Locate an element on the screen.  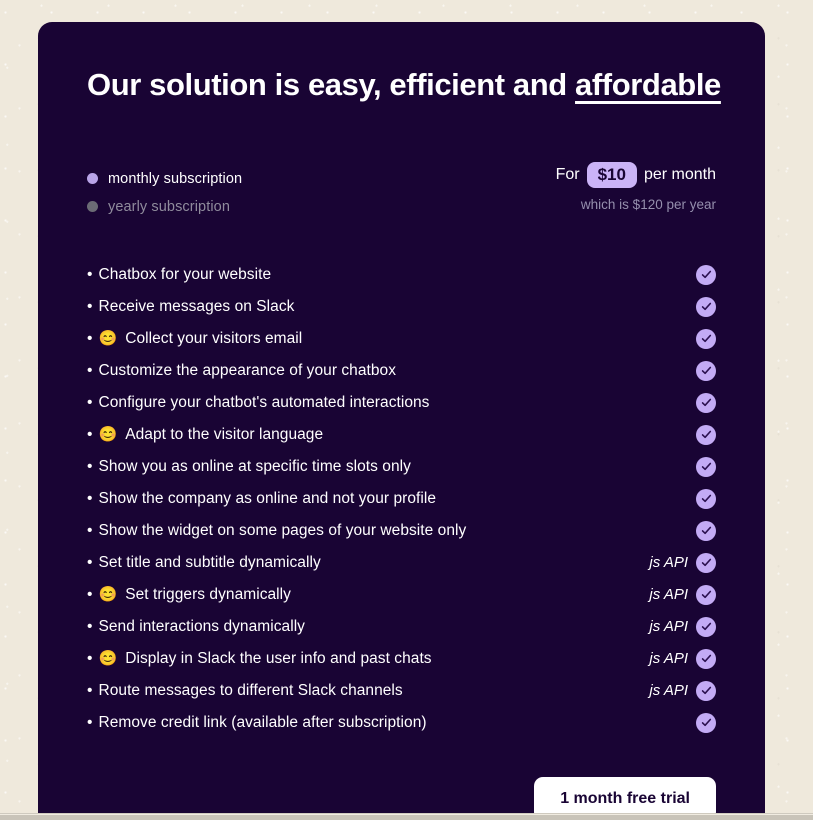
subscription-options: monthly subscription yearly subscription is located at coordinates (164, 191).